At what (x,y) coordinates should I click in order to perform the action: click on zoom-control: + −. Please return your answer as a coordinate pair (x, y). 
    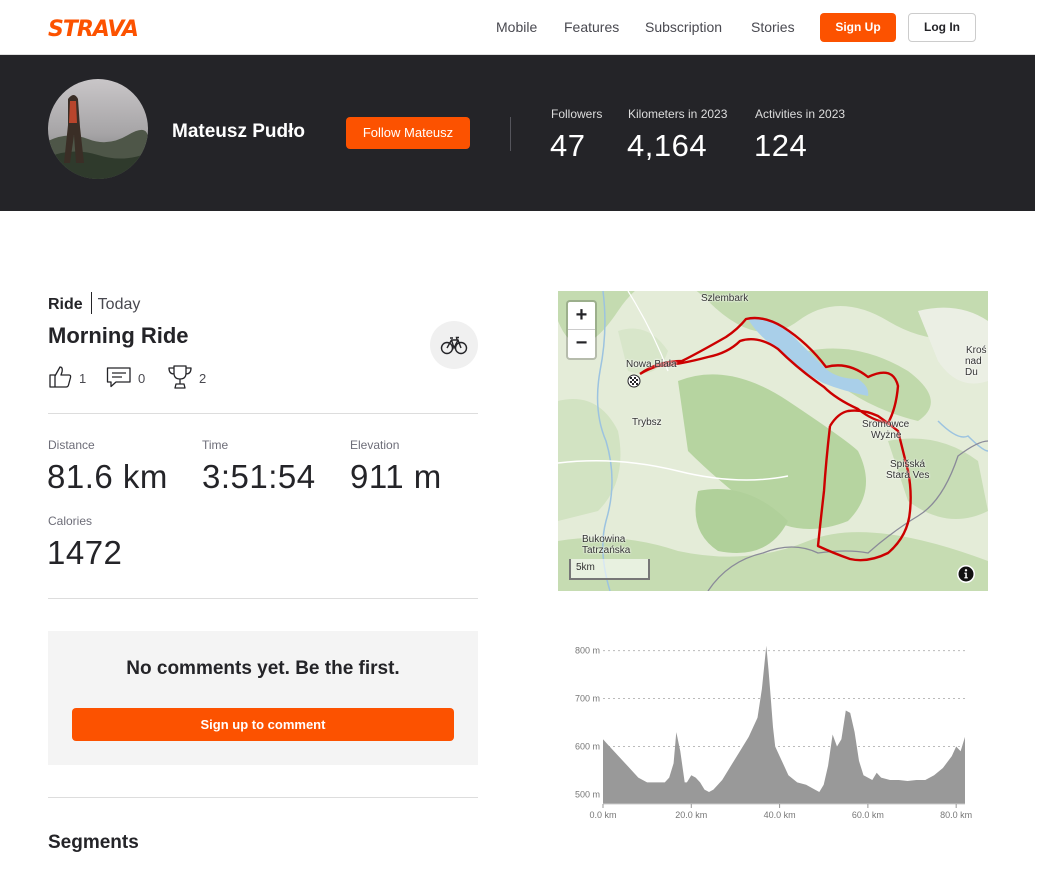
    Looking at the image, I should click on (581, 330).